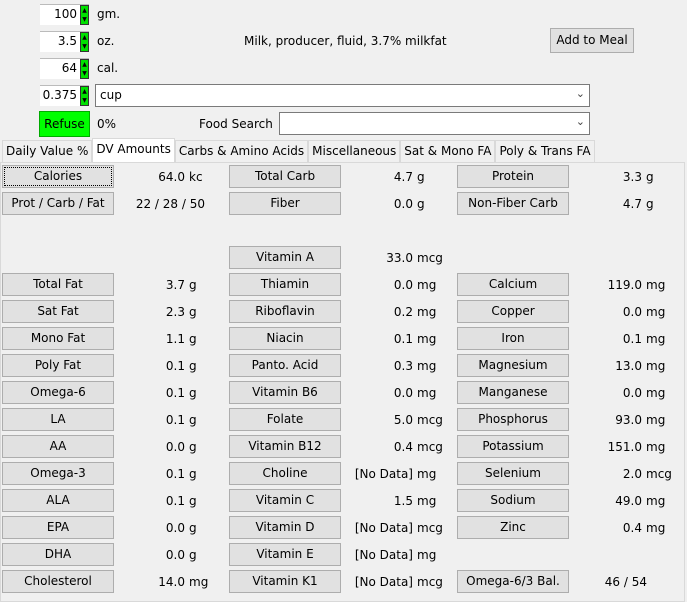 This screenshot has width=687, height=602. What do you see at coordinates (448, 151) in the screenshot?
I see `tab-sat-mono-fa: Sat & Mono FA` at bounding box center [448, 151].